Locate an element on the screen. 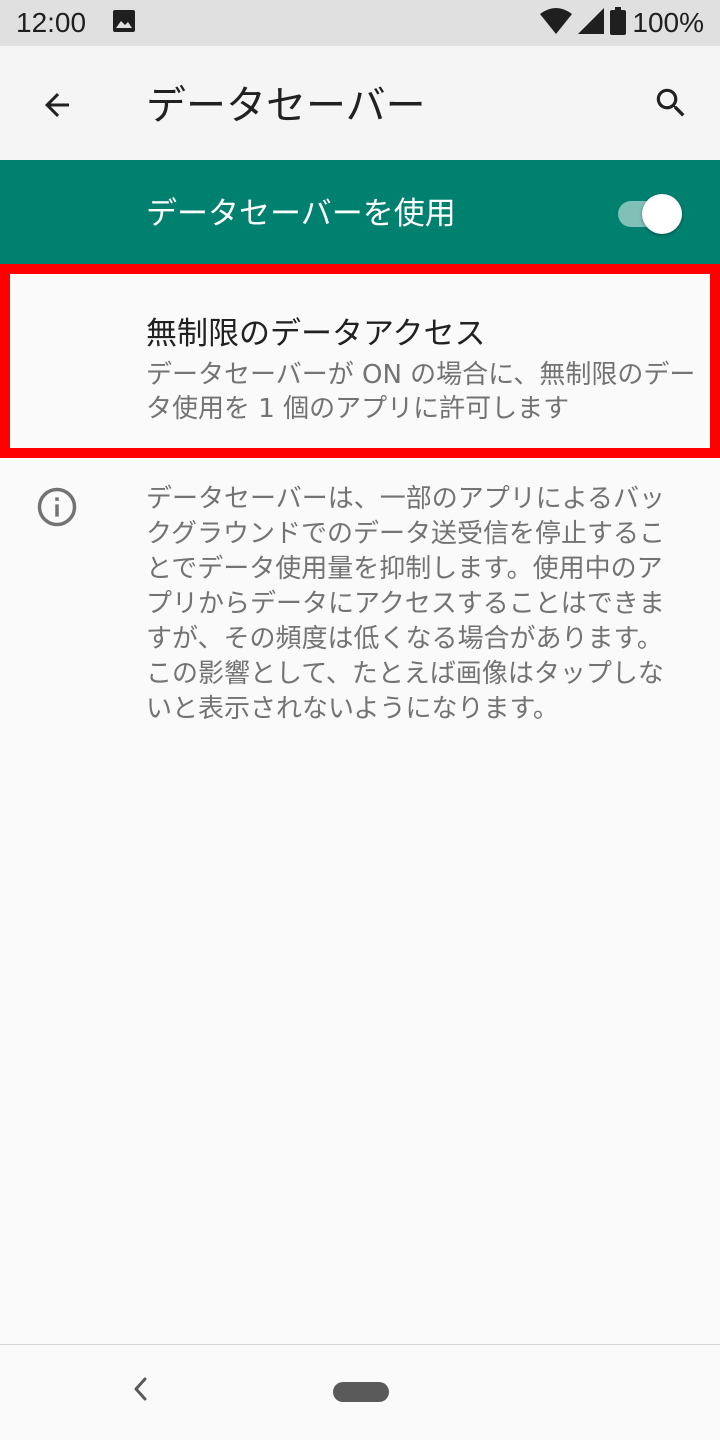 The width and height of the screenshot is (720, 1440). image-icon is located at coordinates (124, 21).